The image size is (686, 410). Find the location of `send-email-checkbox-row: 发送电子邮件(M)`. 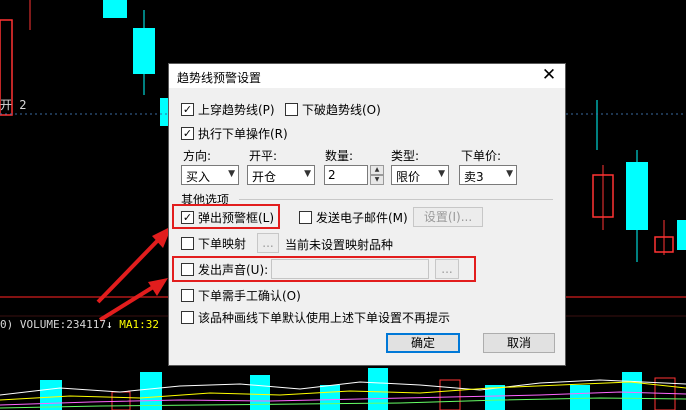

send-email-checkbox-row: 发送电子邮件(M) is located at coordinates (353, 217).